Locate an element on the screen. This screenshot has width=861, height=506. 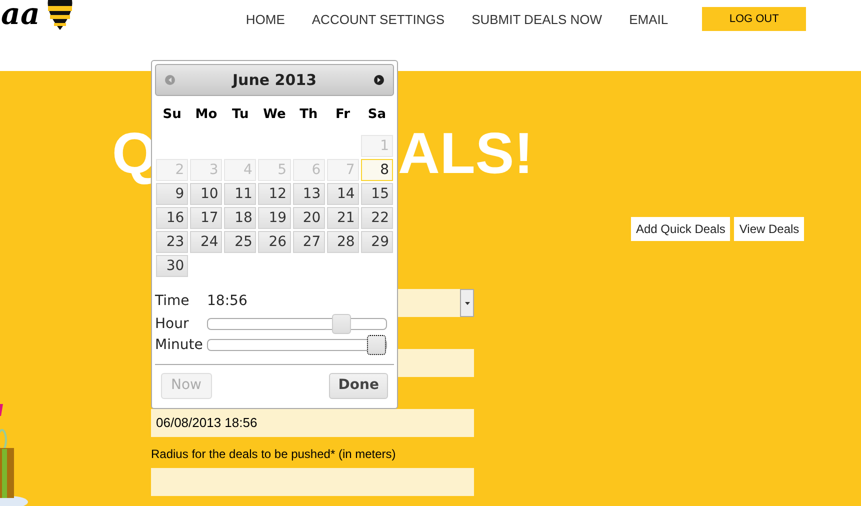
day-cell: 1 is located at coordinates (376, 145).